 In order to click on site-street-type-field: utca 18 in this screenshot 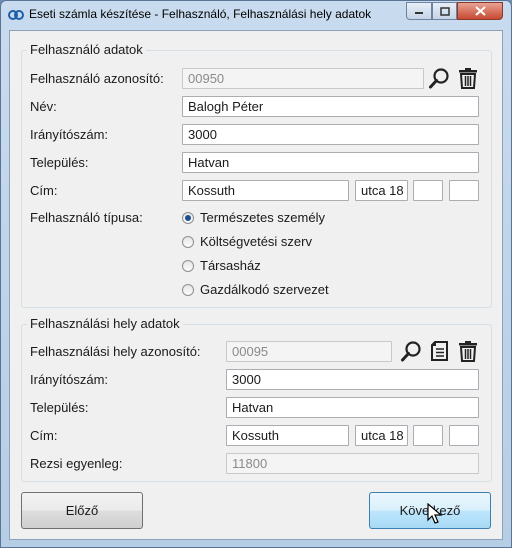, I will do `click(381, 435)`.